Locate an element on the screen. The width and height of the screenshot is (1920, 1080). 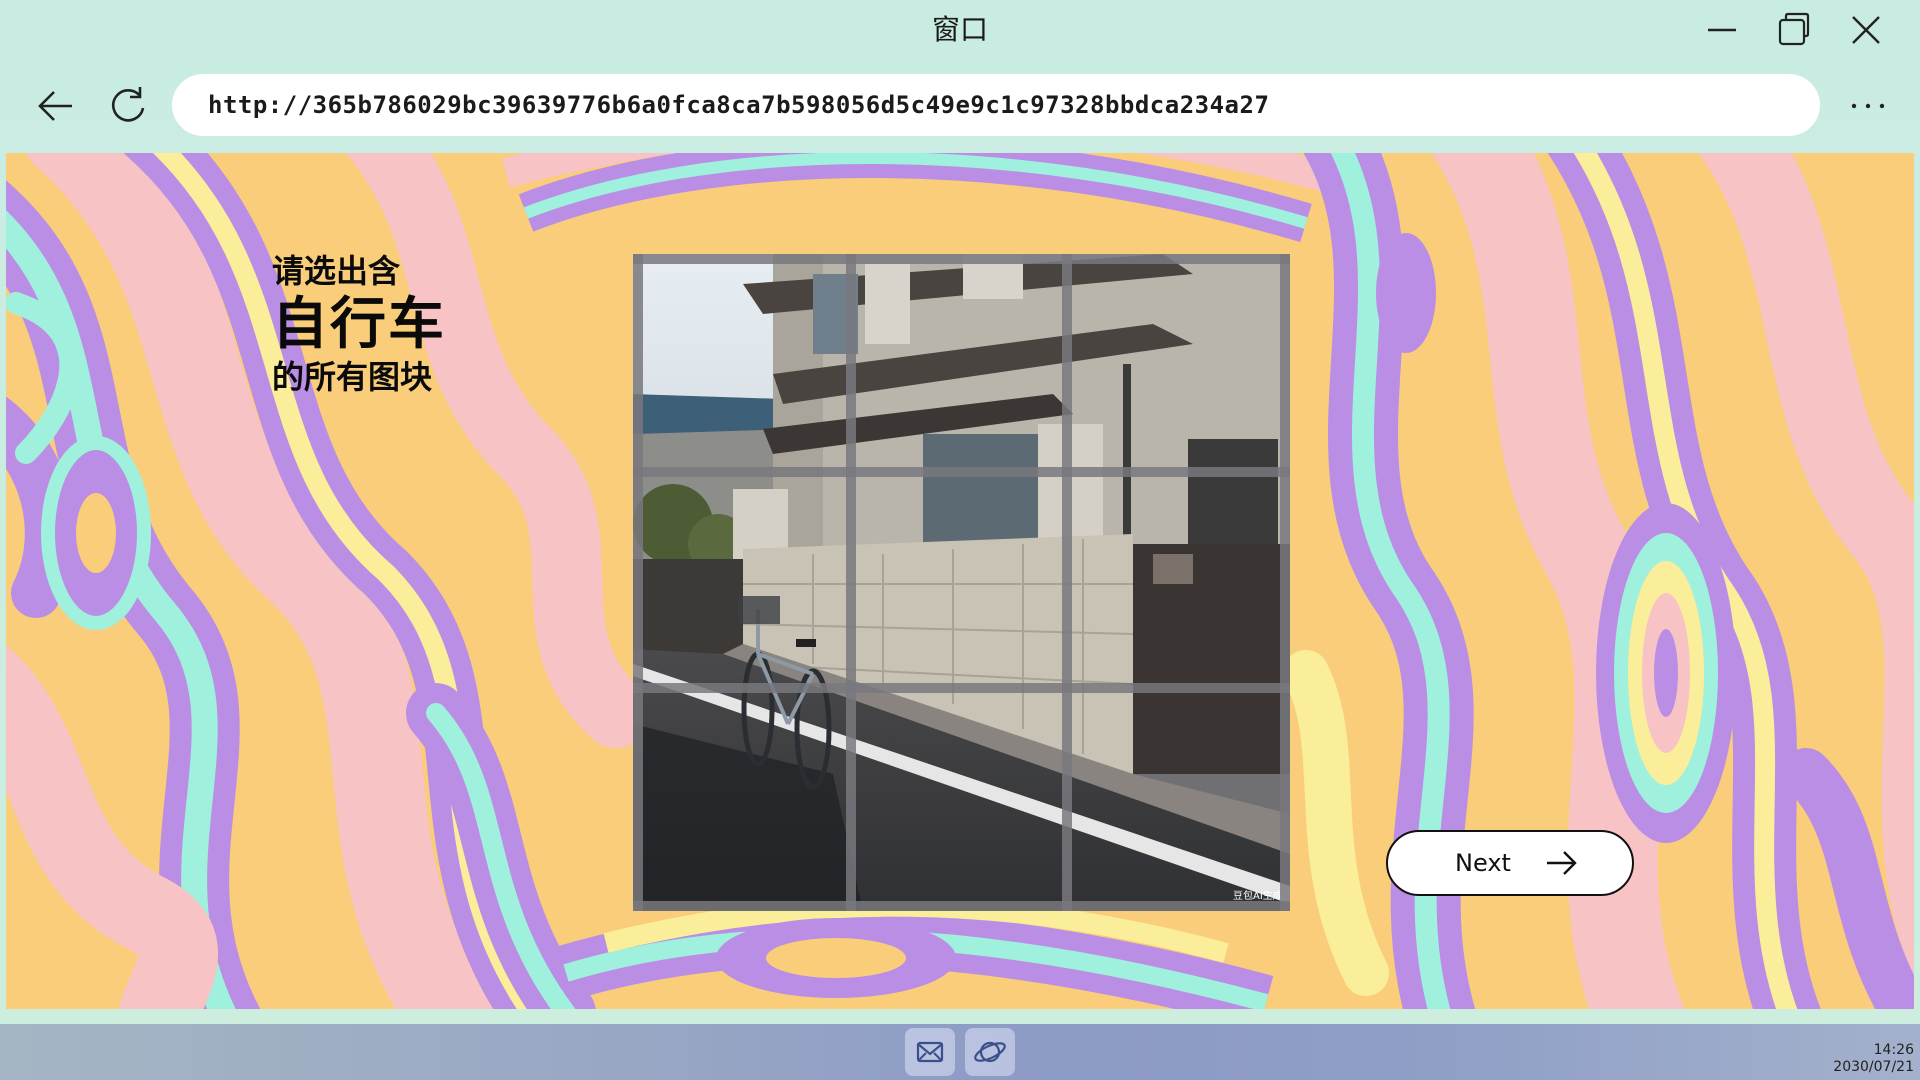
back-button is located at coordinates (56, 106).